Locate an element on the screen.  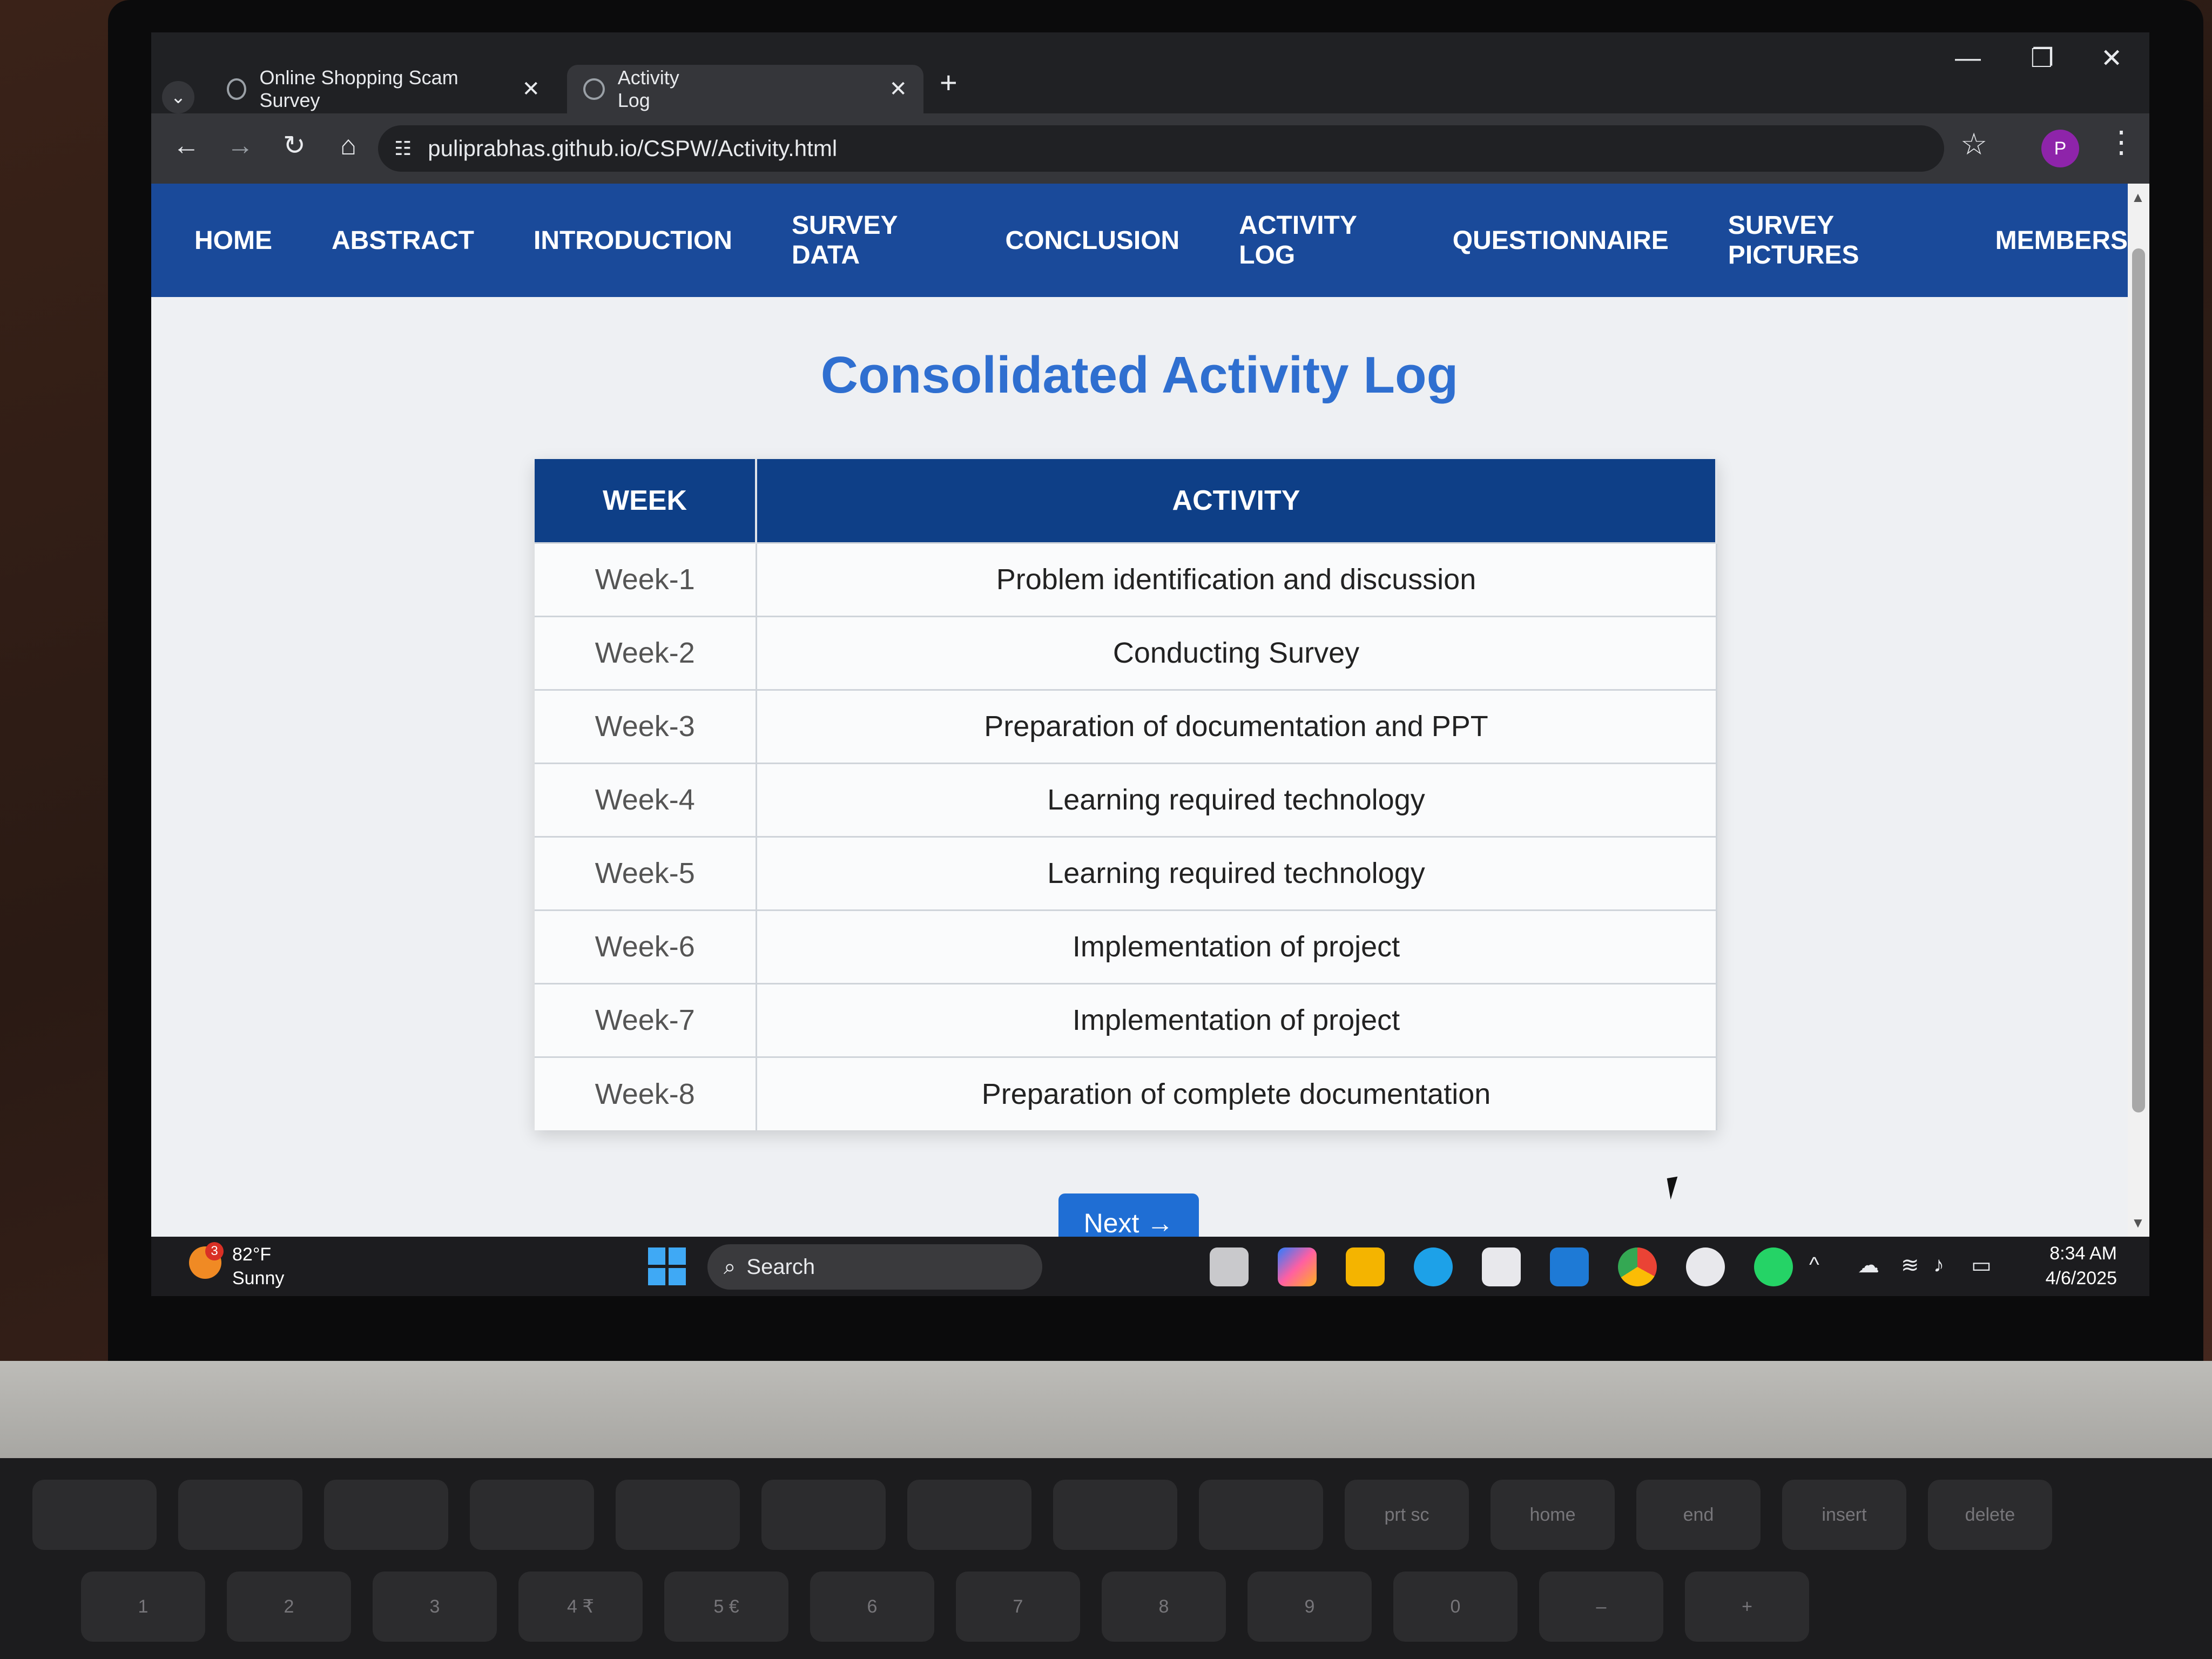
forward-icon: → is located at coordinates (240, 145).